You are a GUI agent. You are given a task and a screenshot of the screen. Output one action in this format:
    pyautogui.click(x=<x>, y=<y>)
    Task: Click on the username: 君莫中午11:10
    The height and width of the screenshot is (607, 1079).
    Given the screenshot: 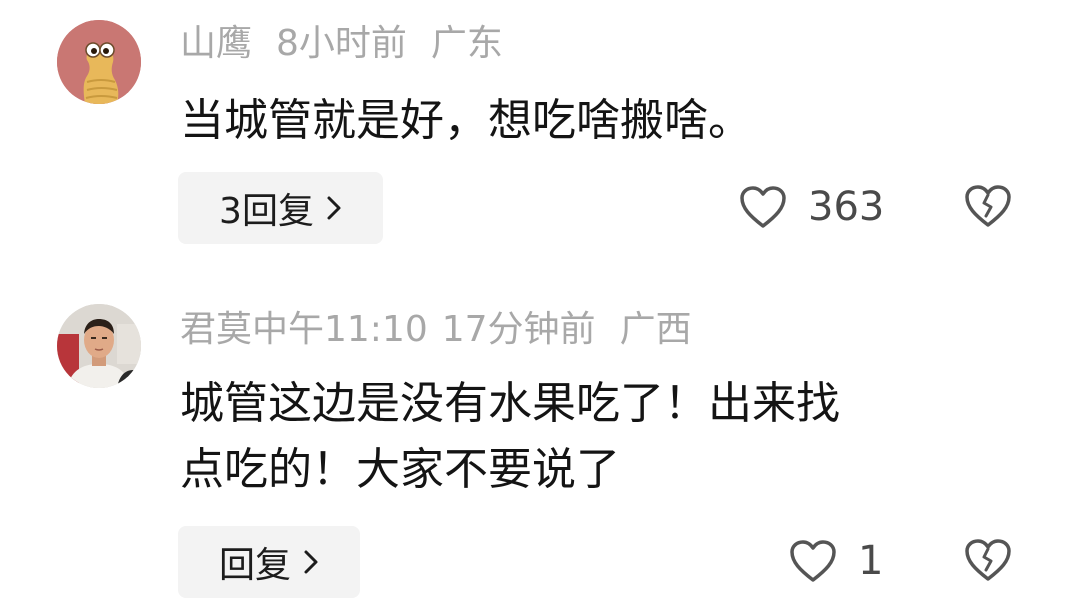 What is the action you would take?
    pyautogui.click(x=304, y=329)
    